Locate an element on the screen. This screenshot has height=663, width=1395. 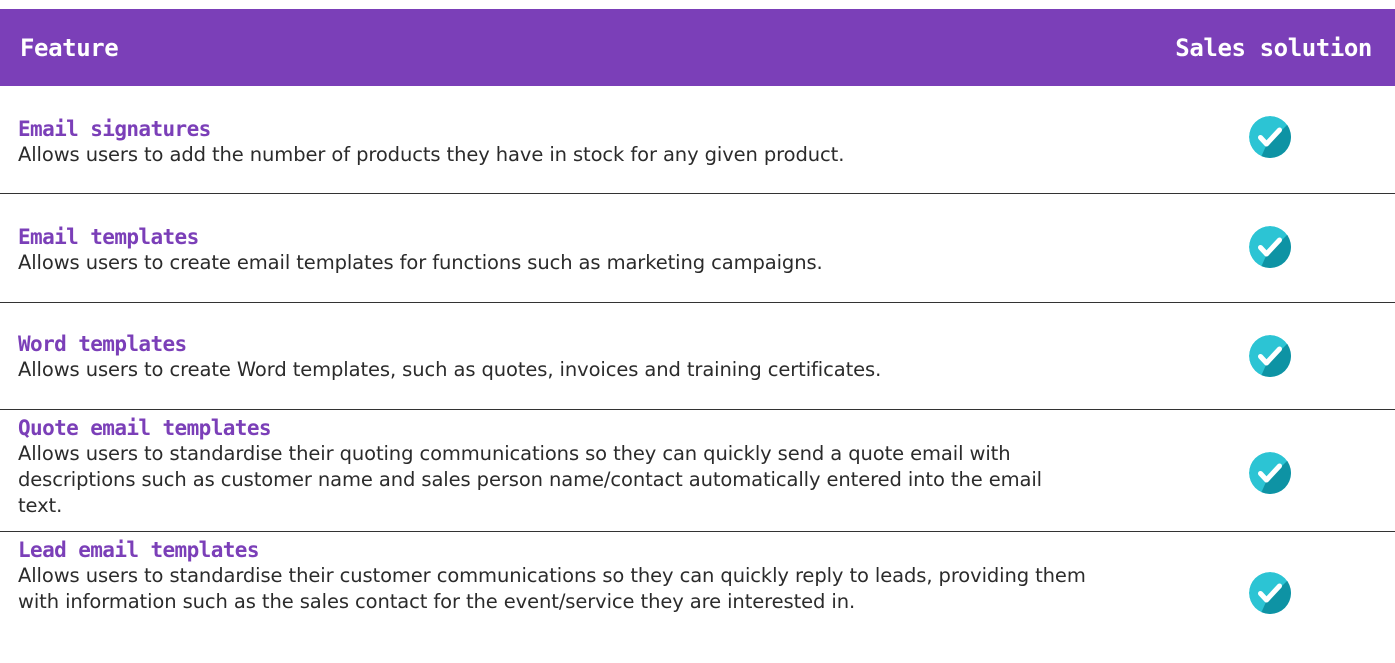
feature-title: Word templates is located at coordinates (102, 344).